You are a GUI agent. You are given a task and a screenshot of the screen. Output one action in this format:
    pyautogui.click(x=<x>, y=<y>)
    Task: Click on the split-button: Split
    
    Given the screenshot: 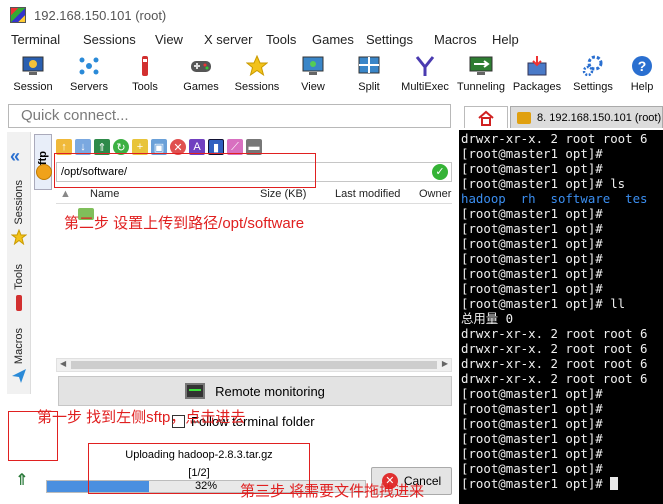 What is the action you would take?
    pyautogui.click(x=369, y=75)
    